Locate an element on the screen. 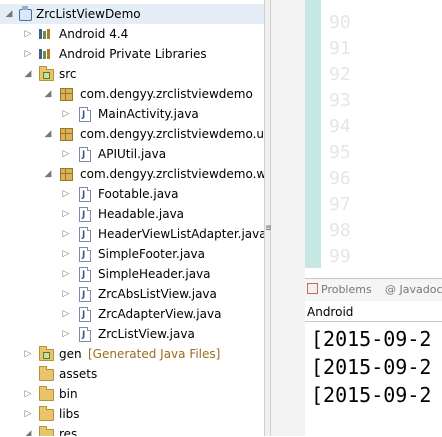  tree-item-label: Android 4.4 is located at coordinates (94, 34).